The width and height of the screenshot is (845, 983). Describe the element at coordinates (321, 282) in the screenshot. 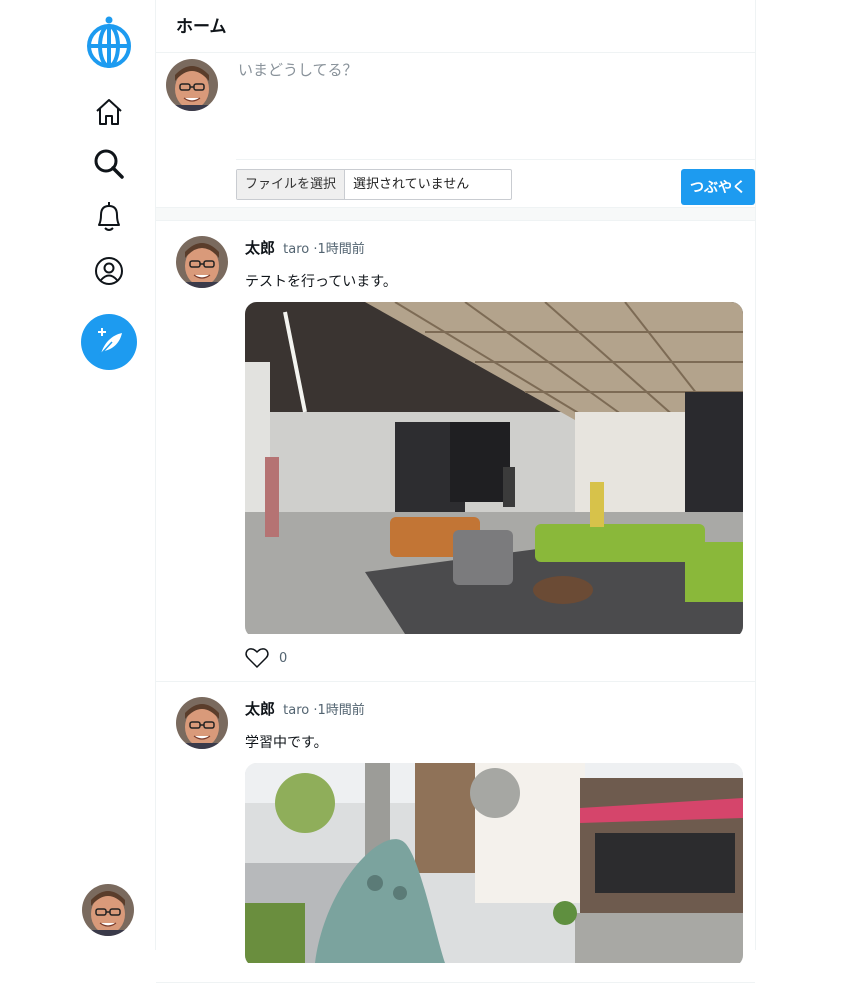

I see `post-text: テストを行っています。` at that location.